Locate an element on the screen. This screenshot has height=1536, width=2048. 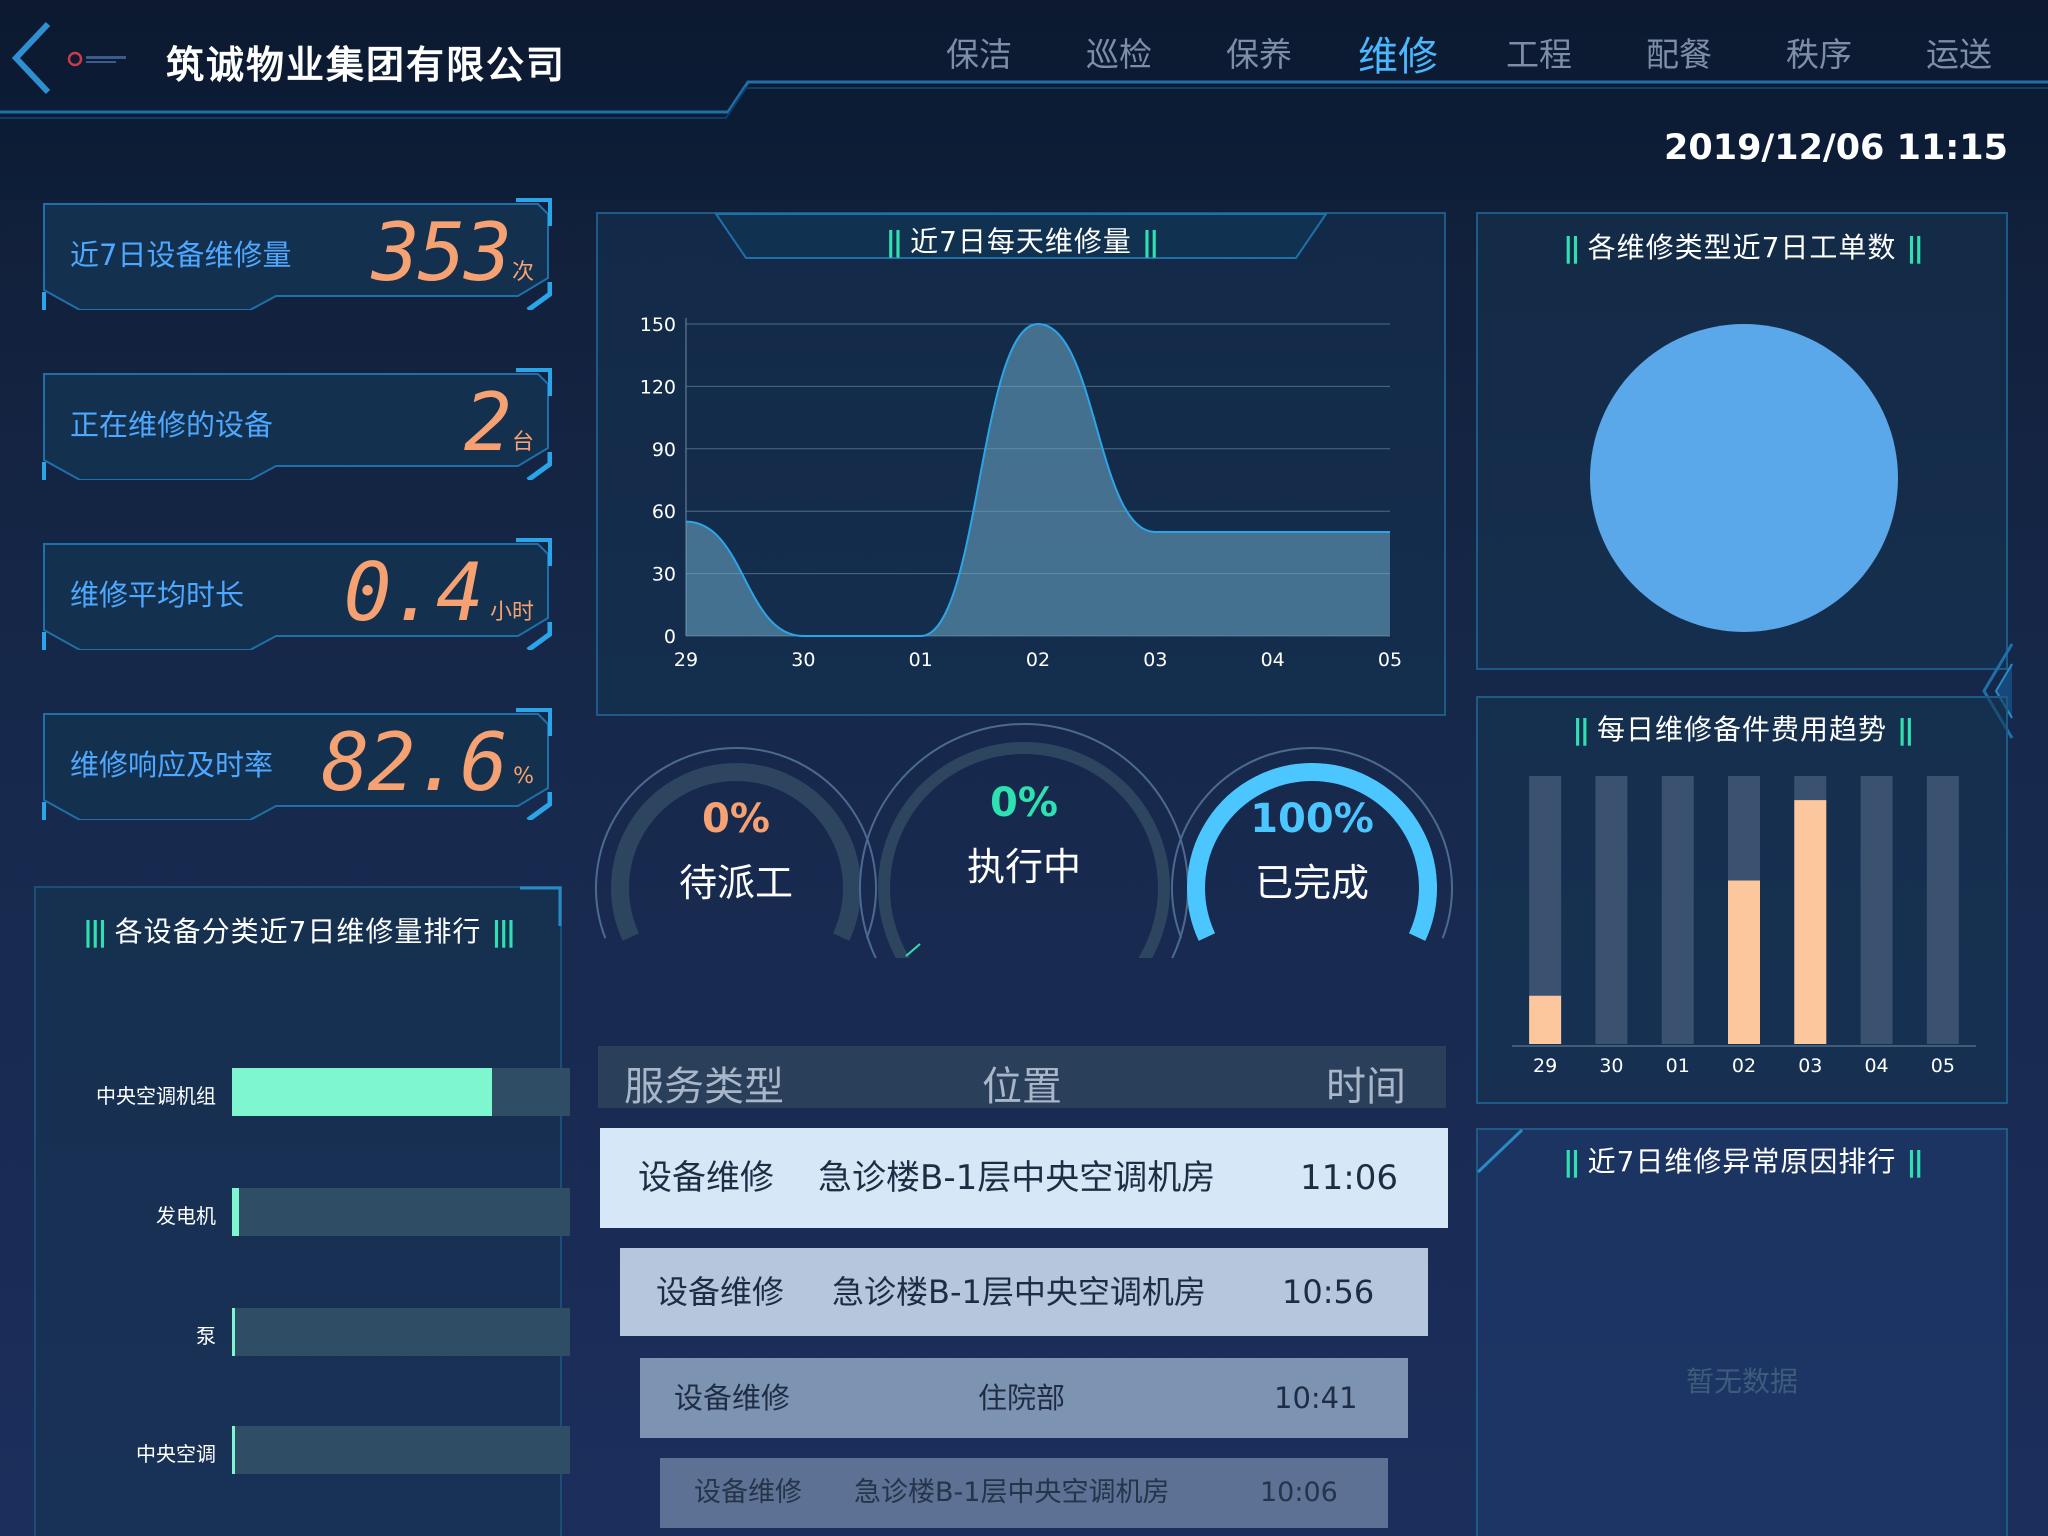
daily-ytick-label: 90 is located at coordinates (664, 450).